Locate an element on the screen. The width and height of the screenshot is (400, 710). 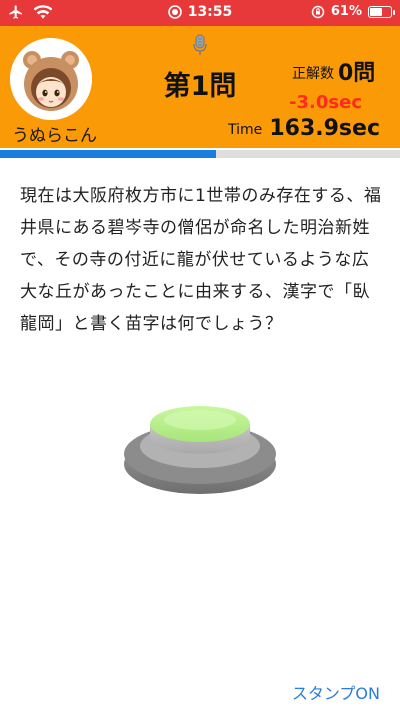
status-bar: 13:55 61% is located at coordinates (200, 13).